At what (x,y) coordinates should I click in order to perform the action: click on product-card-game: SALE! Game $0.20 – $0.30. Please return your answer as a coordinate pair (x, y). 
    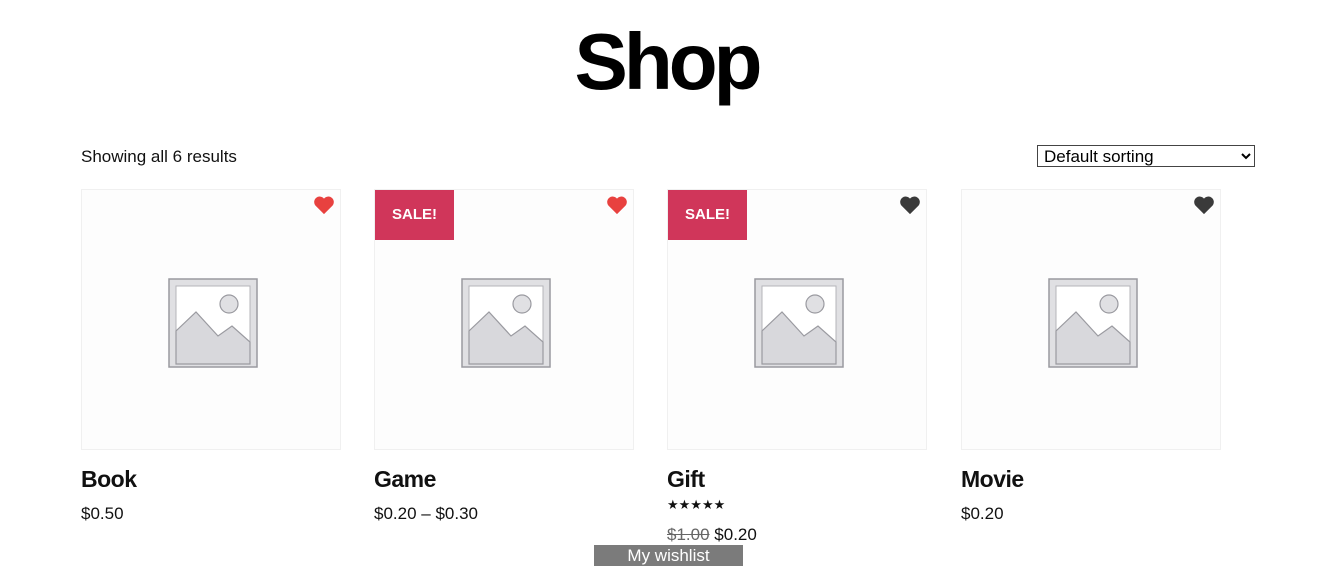
    Looking at the image, I should click on (504, 356).